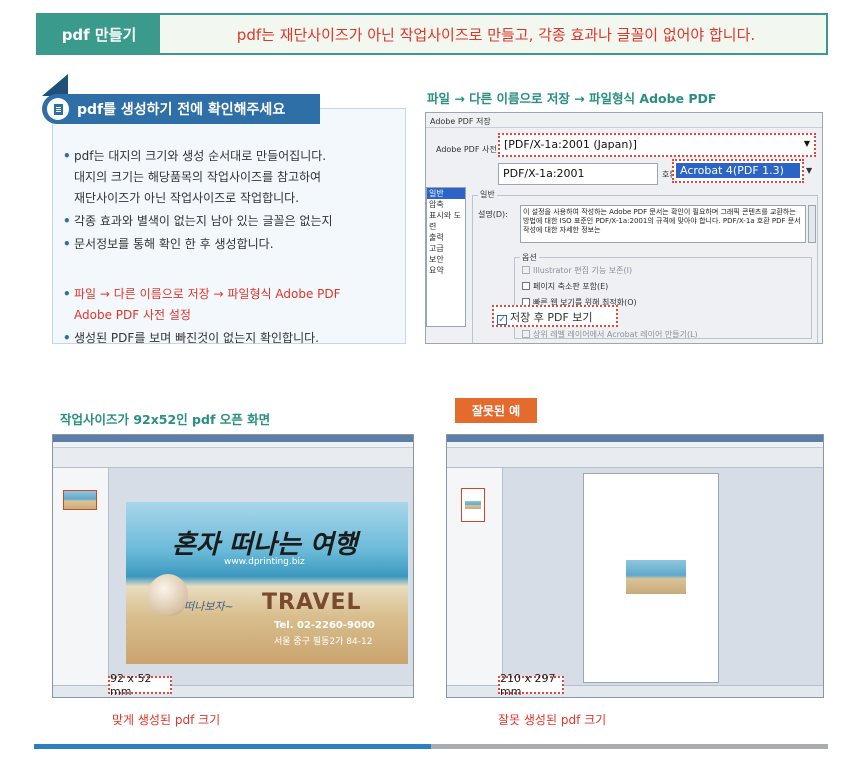 Image resolution: width=860 pixels, height=780 pixels. What do you see at coordinates (198, 221) in the screenshot?
I see `check-item-2: • 각종 효과와 별색이 없는지 남아 있는 글꼴은 없는지` at bounding box center [198, 221].